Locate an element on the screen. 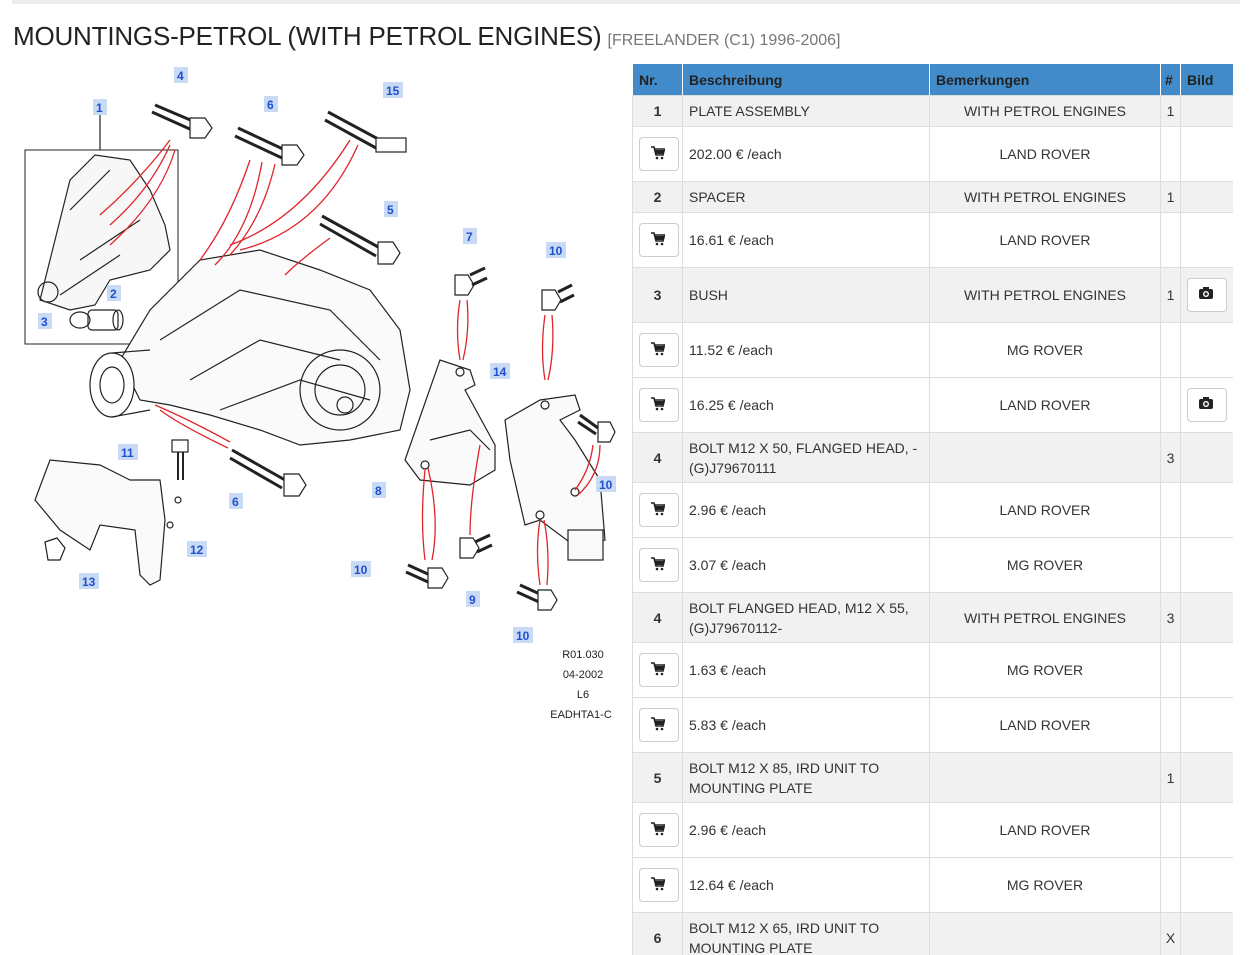 Image resolution: width=1252 pixels, height=955 pixels. callout-10-bottom-left: 10 is located at coordinates (361, 570).